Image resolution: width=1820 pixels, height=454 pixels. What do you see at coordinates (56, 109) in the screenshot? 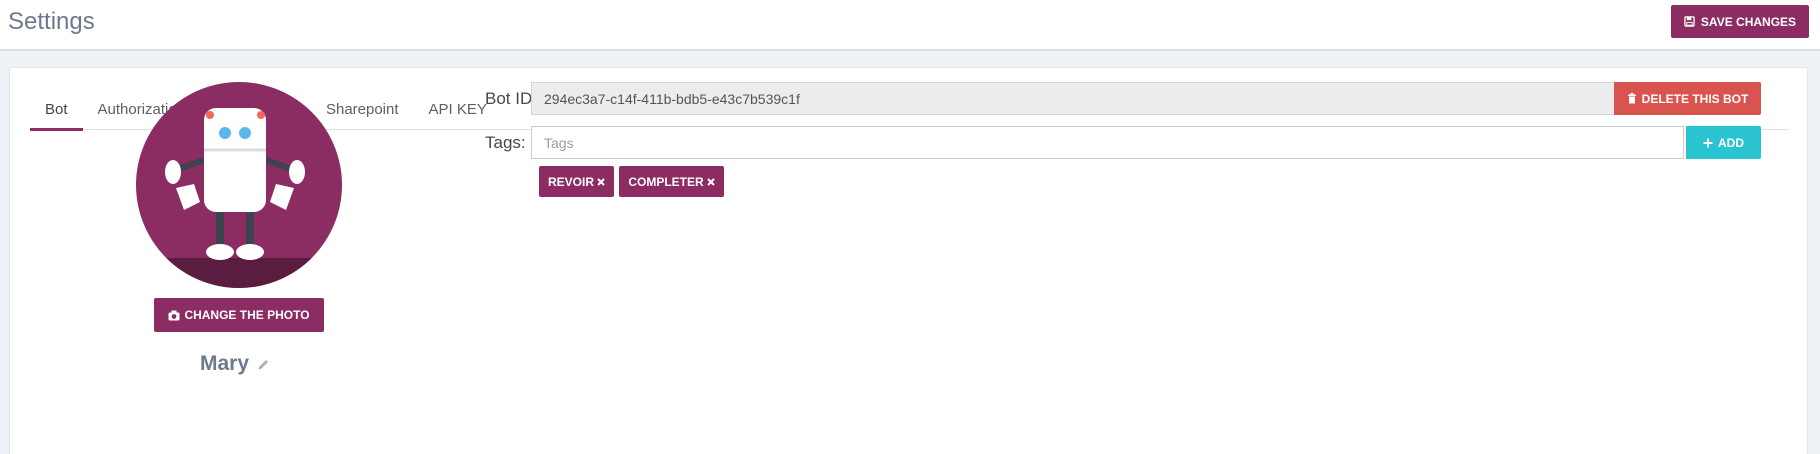
I see `tab-bot: Bot` at bounding box center [56, 109].